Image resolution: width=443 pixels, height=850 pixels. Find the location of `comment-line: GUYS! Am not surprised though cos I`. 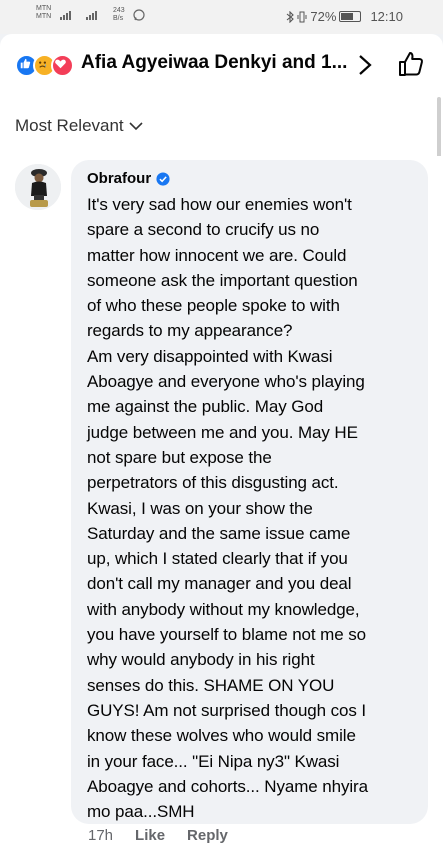

comment-line: GUYS! Am not surprised though cos I is located at coordinates (227, 710).